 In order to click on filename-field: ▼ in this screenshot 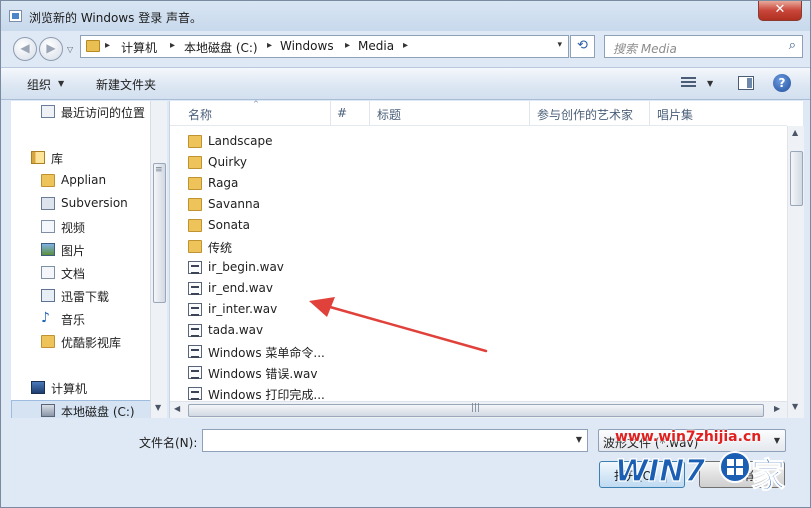, I will do `click(395, 440)`.